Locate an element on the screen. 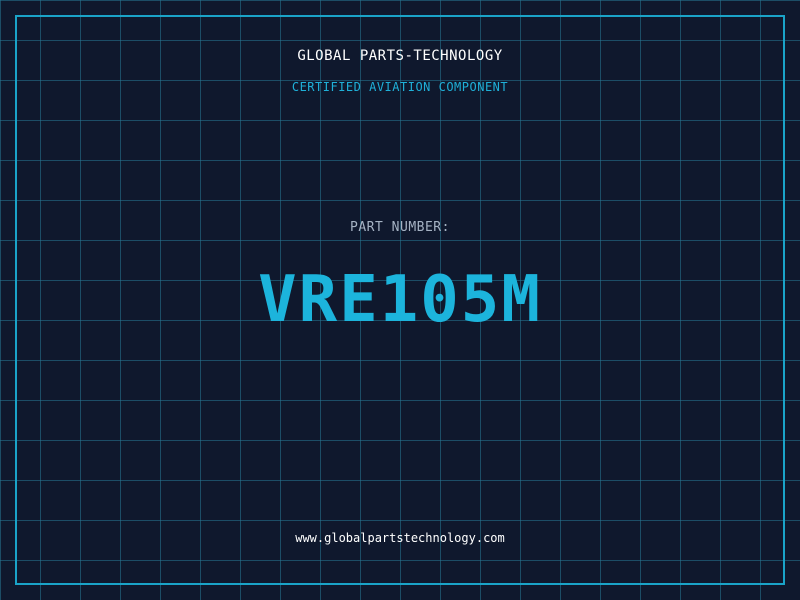 The image size is (800, 600). part-number-value: VRE105M is located at coordinates (400, 300).